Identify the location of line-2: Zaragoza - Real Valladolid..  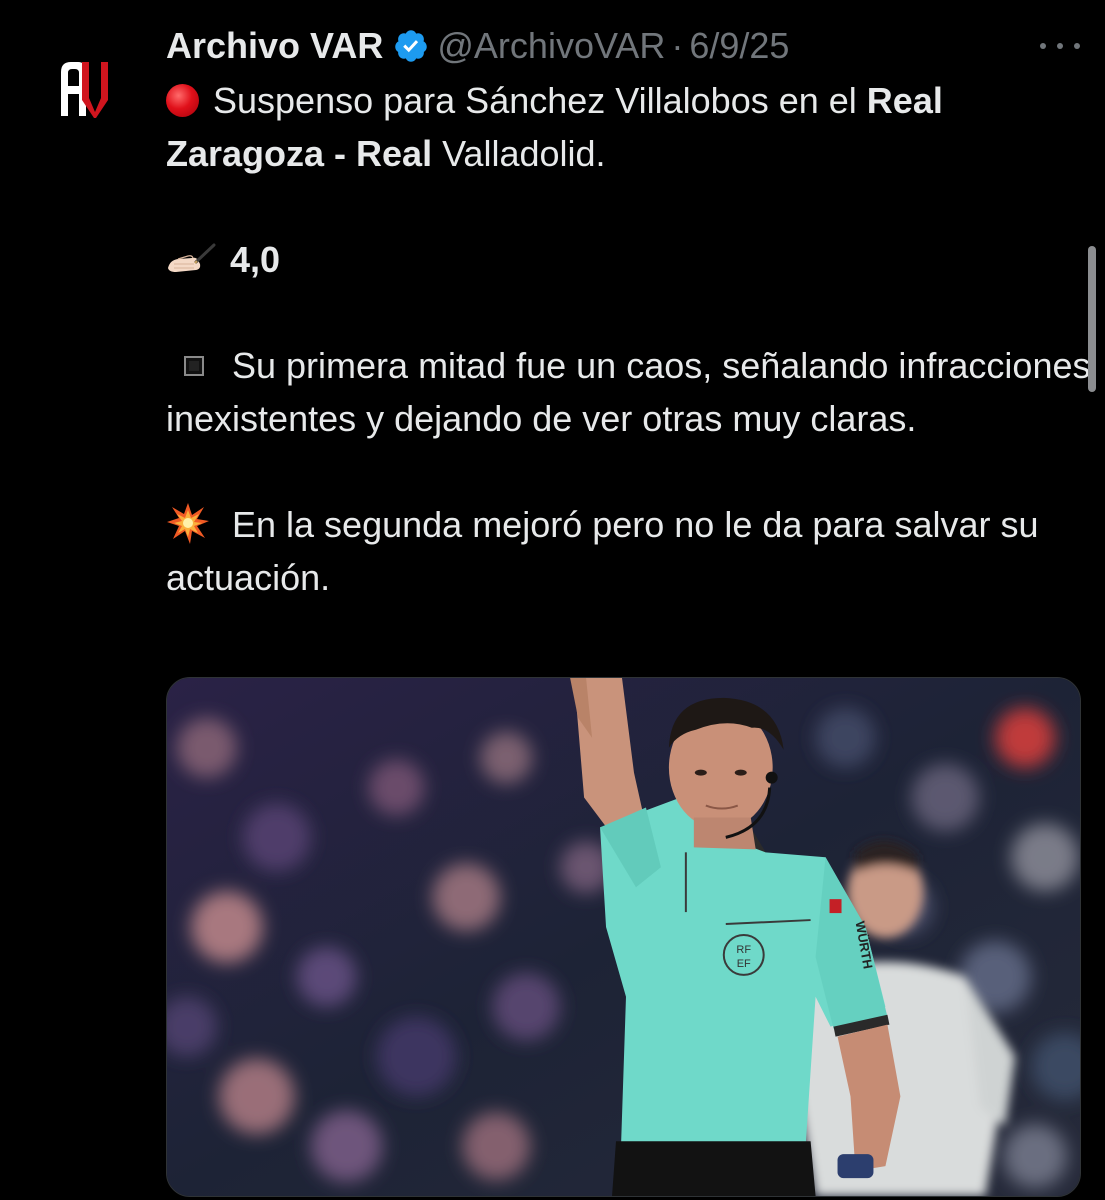
(386, 153).